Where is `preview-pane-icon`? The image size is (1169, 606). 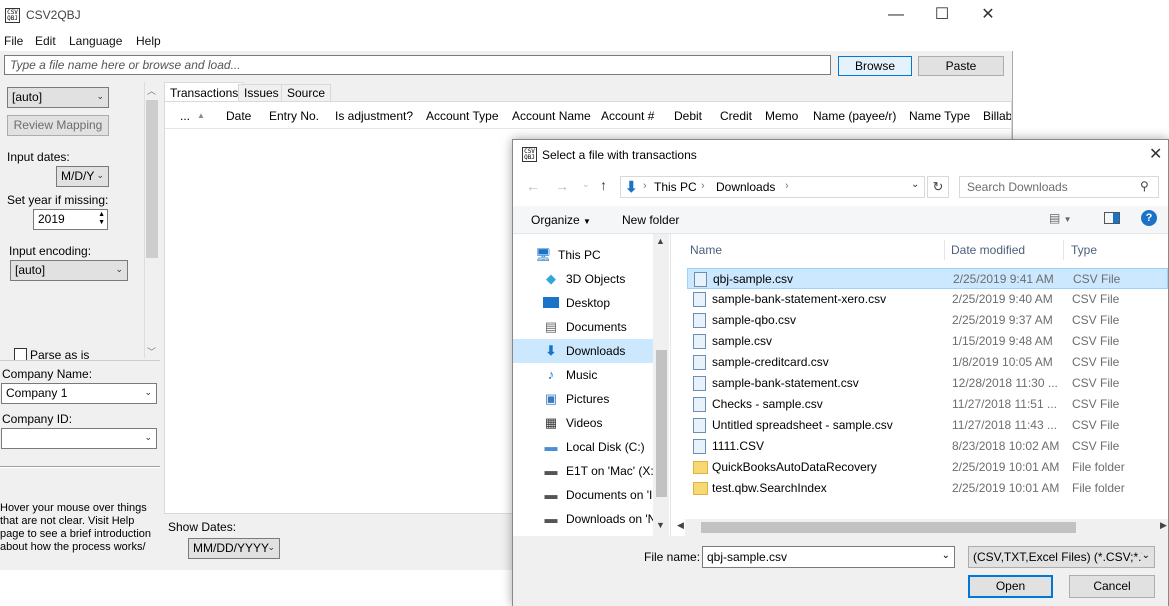 preview-pane-icon is located at coordinates (1112, 218).